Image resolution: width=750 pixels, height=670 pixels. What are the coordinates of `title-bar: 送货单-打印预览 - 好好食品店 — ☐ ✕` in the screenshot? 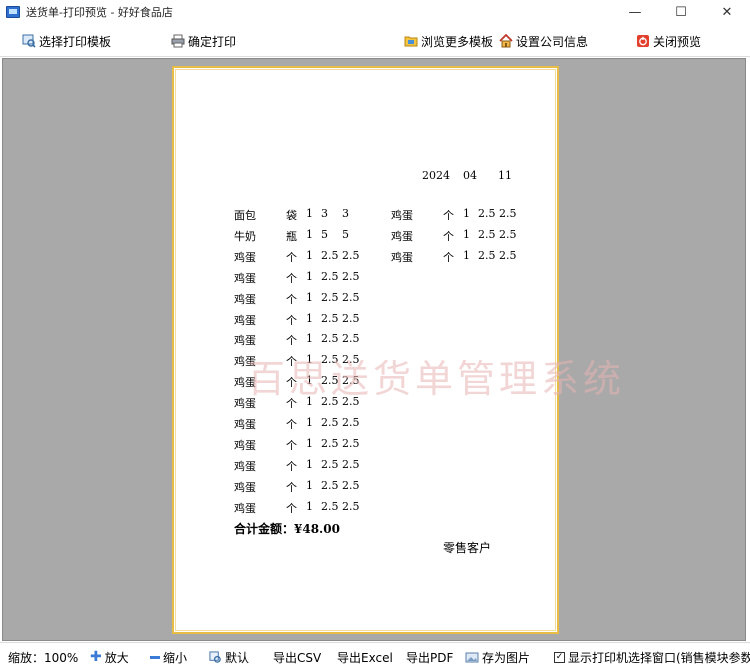 It's located at (375, 12).